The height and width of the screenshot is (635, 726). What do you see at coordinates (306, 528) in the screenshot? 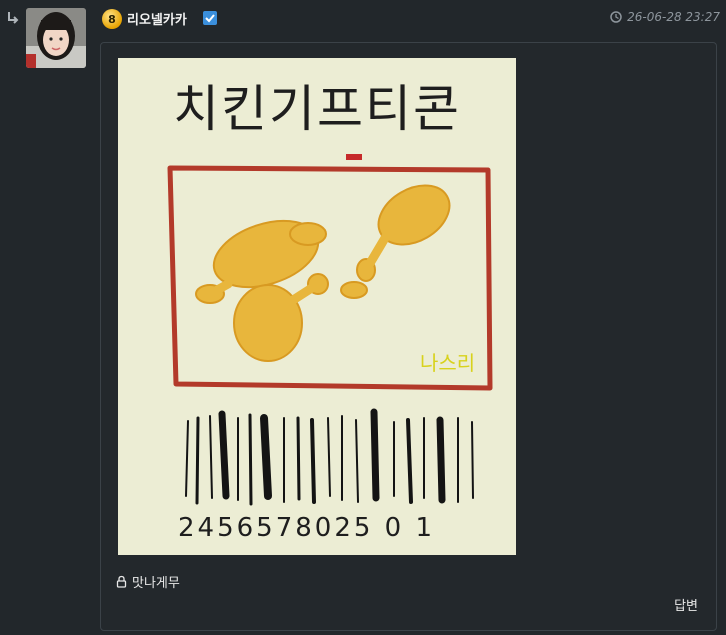
I see `barcode-number: 2456578025 0 1` at bounding box center [306, 528].